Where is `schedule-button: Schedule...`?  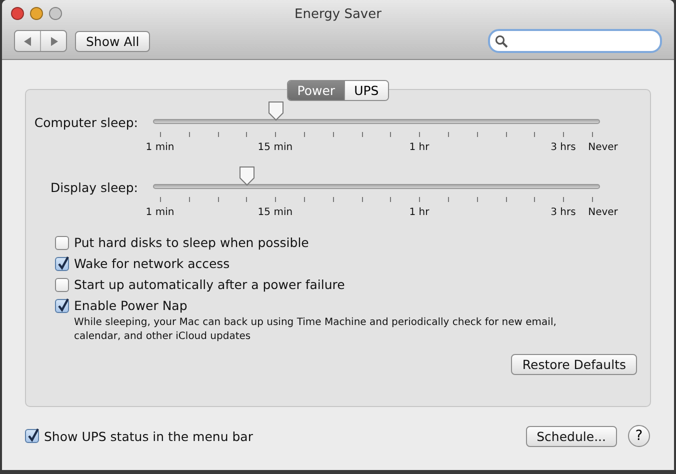 schedule-button: Schedule... is located at coordinates (571, 436).